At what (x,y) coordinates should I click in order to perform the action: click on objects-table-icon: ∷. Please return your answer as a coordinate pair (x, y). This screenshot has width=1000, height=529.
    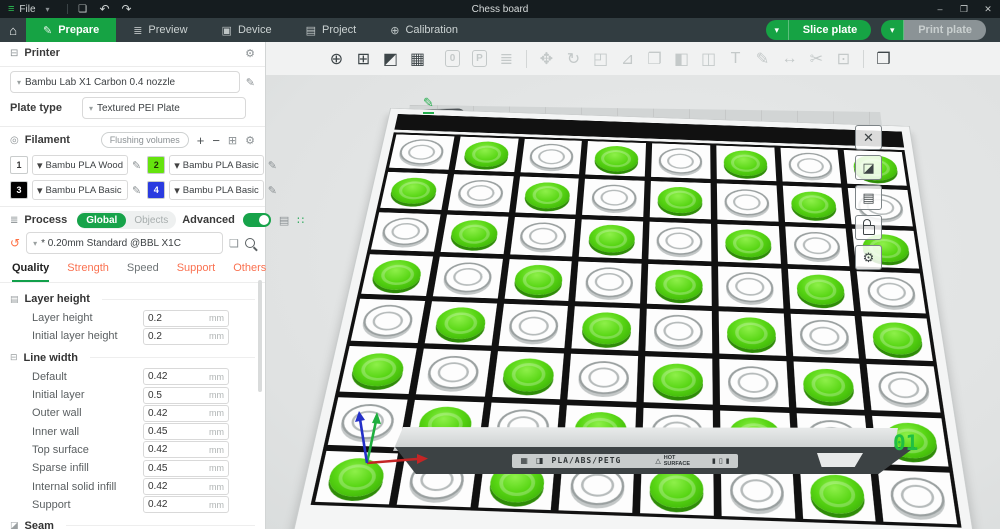
    Looking at the image, I should click on (300, 220).